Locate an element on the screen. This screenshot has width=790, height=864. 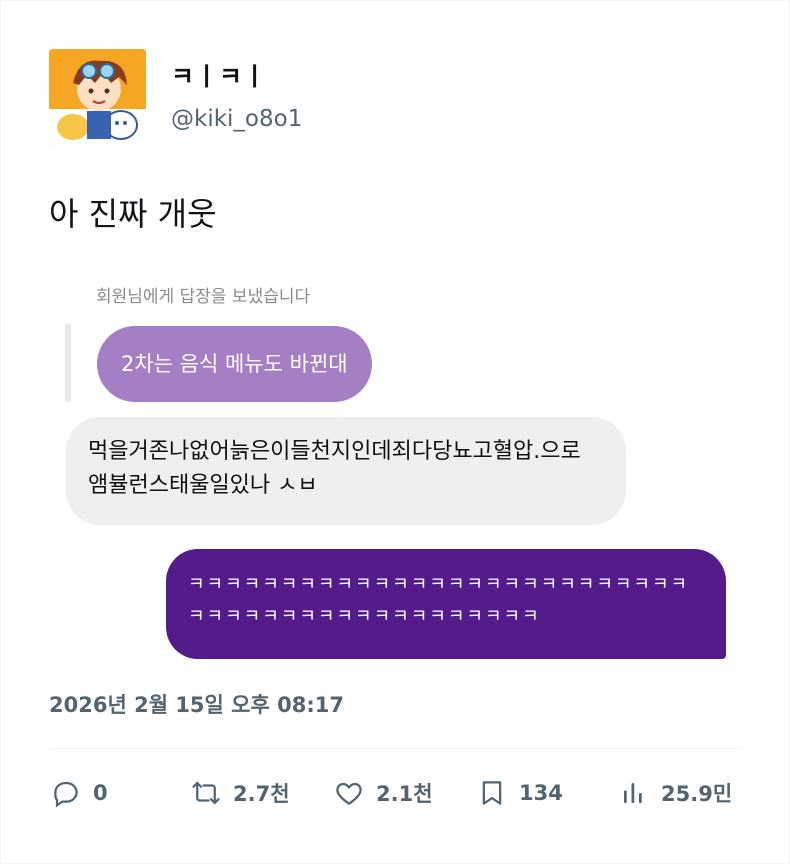
quoted-message-bubble: 2차는 음식 메뉴도 바뀐대 is located at coordinates (234, 364).